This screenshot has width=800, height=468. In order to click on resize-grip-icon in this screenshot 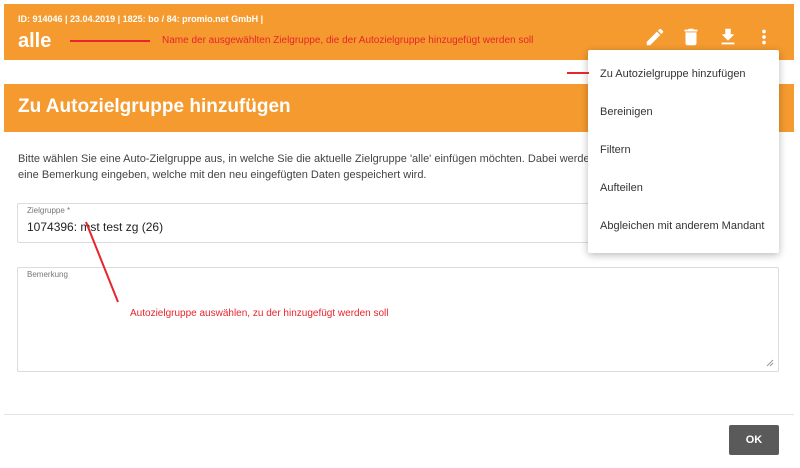, I will do `click(770, 363)`.